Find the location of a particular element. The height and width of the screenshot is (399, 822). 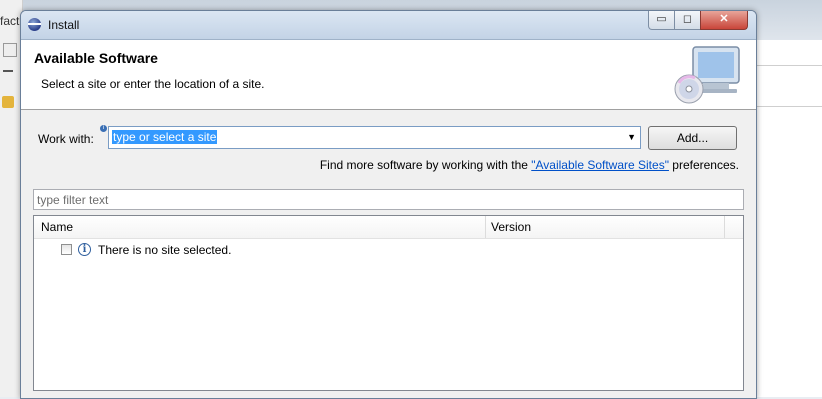

find-more-prefix: Find more software by working with the is located at coordinates (425, 165).